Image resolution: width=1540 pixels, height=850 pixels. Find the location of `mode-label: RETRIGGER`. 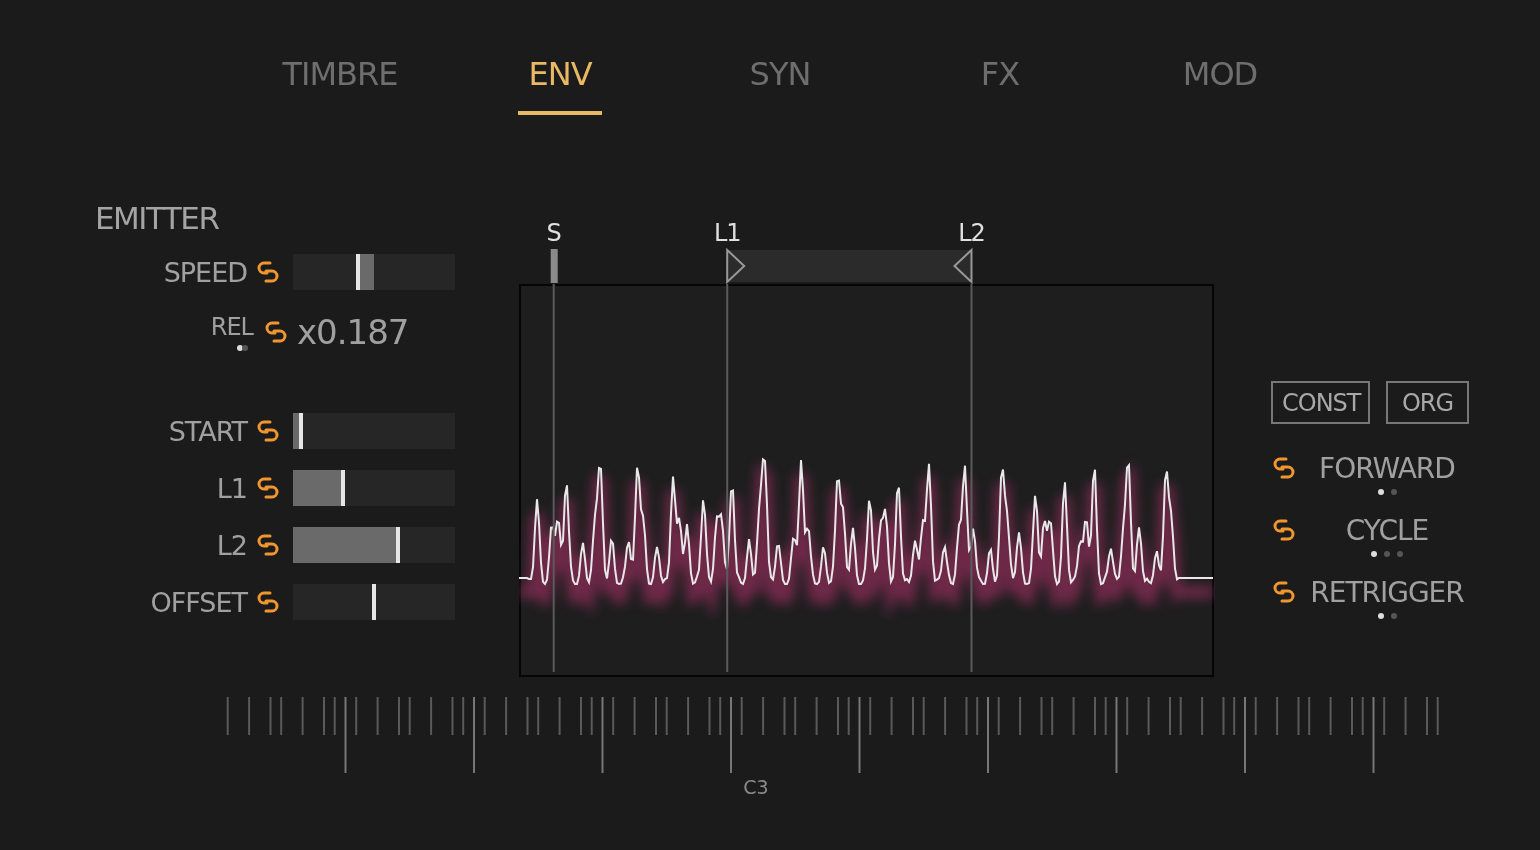

mode-label: RETRIGGER is located at coordinates (1387, 592).